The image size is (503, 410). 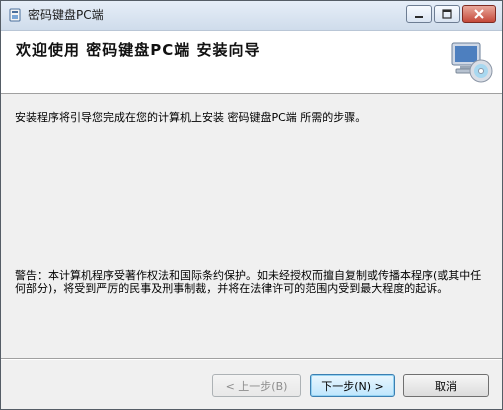 What do you see at coordinates (251, 359) in the screenshot?
I see `footer-divider` at bounding box center [251, 359].